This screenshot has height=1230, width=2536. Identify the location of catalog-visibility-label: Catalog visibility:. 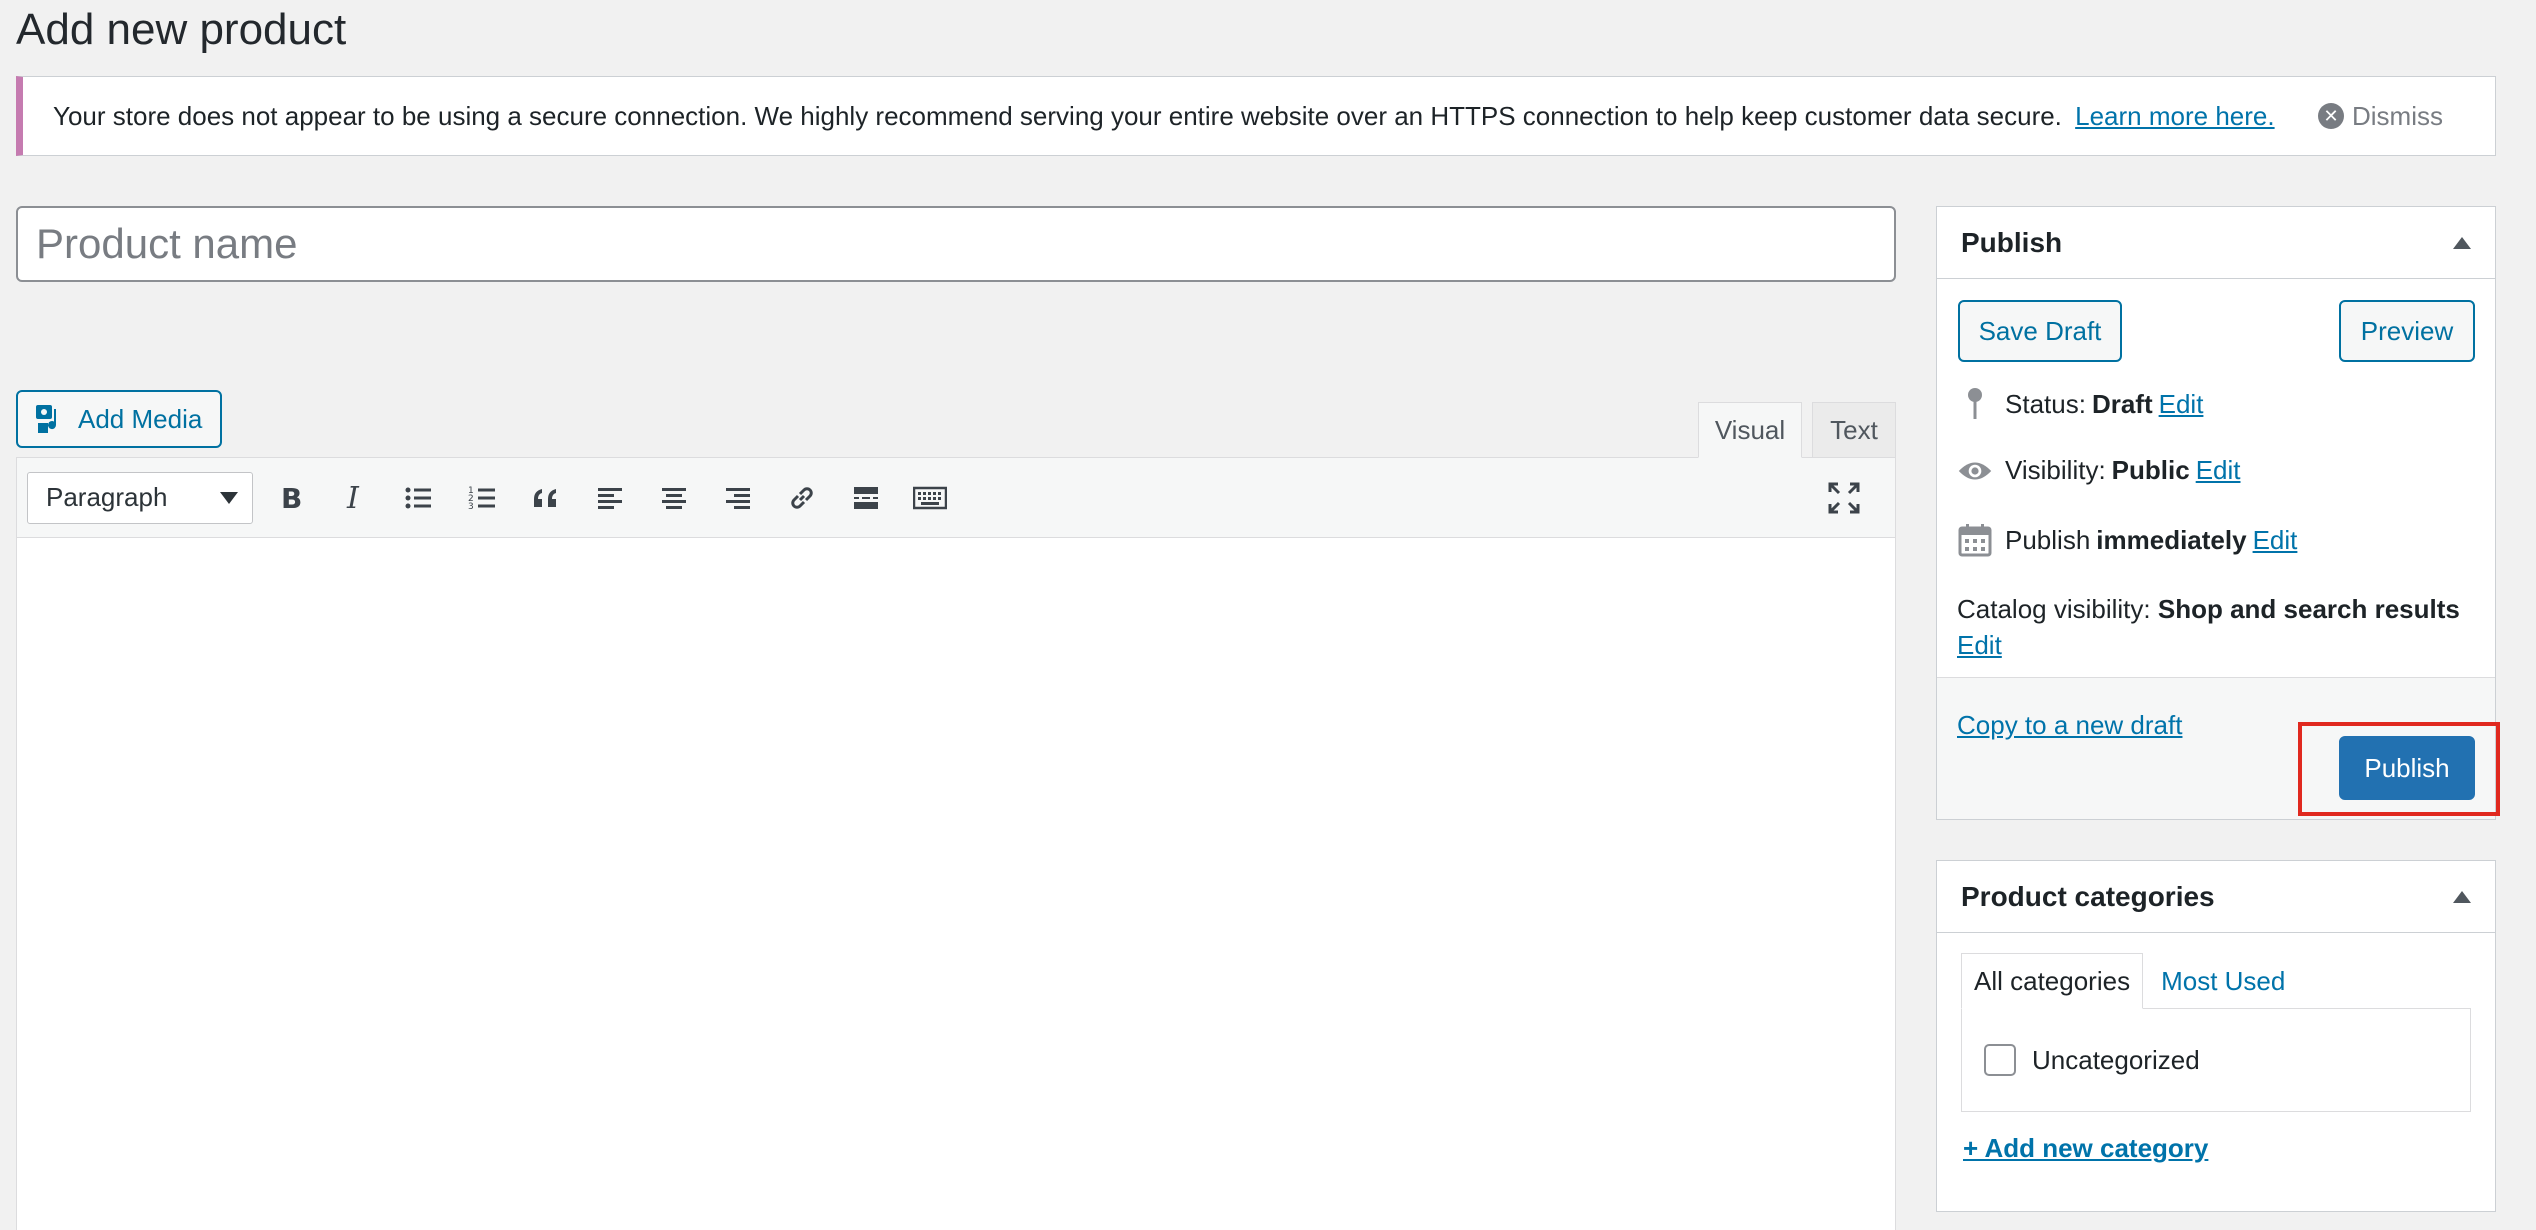
(2054, 609).